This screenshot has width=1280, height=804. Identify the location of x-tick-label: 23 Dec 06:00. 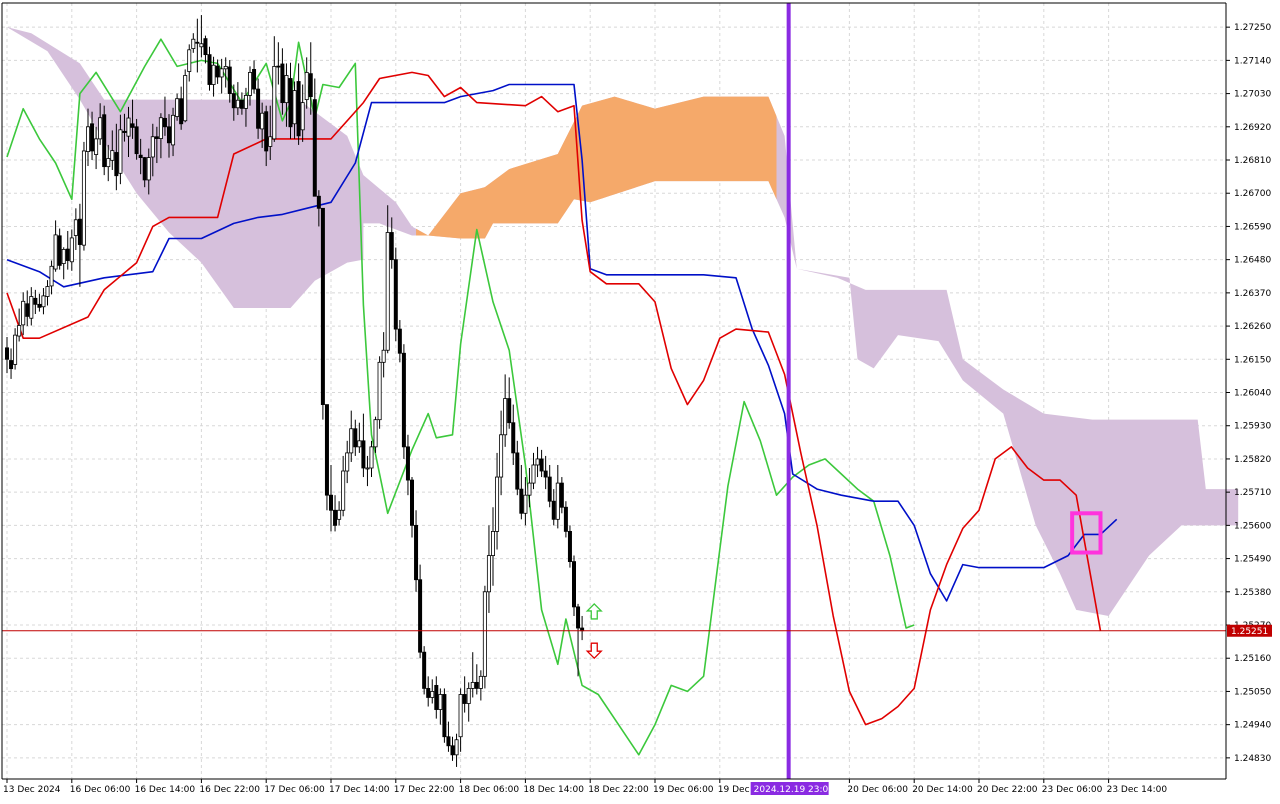
(1072, 790).